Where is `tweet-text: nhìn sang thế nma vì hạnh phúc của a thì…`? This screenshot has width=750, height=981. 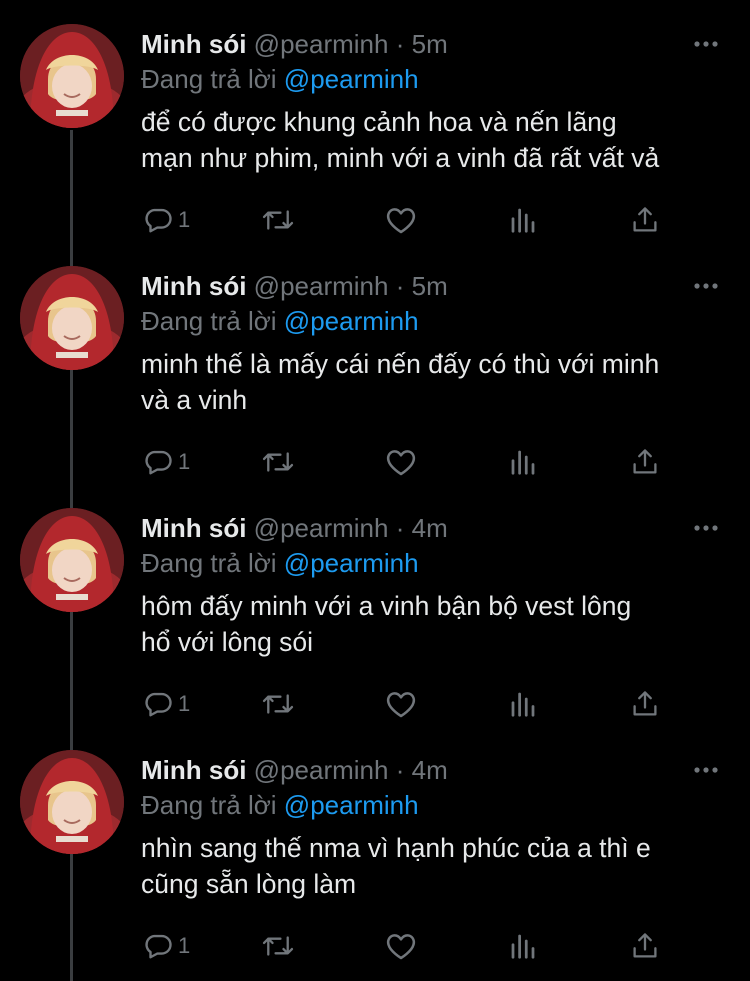 tweet-text: nhìn sang thế nma vì hạnh phúc của a thì… is located at coordinates (396, 866).